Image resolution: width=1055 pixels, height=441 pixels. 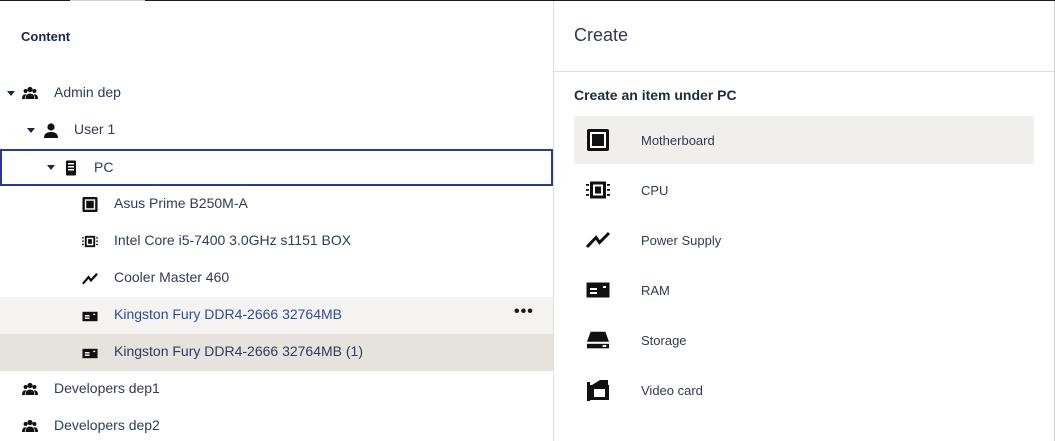 What do you see at coordinates (276, 167) in the screenshot?
I see `tree-row-pc: PC` at bounding box center [276, 167].